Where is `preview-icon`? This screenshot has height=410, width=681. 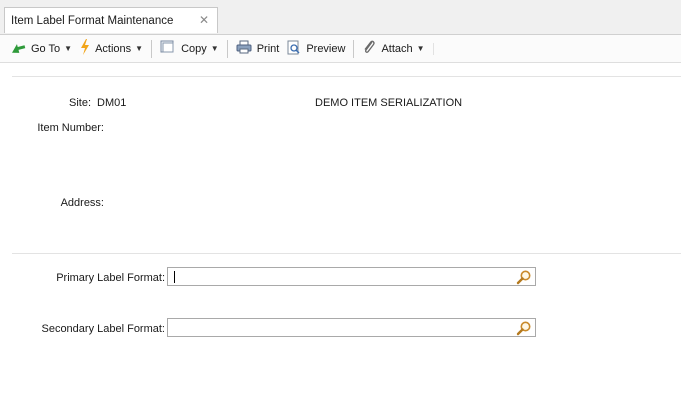 preview-icon is located at coordinates (294, 49).